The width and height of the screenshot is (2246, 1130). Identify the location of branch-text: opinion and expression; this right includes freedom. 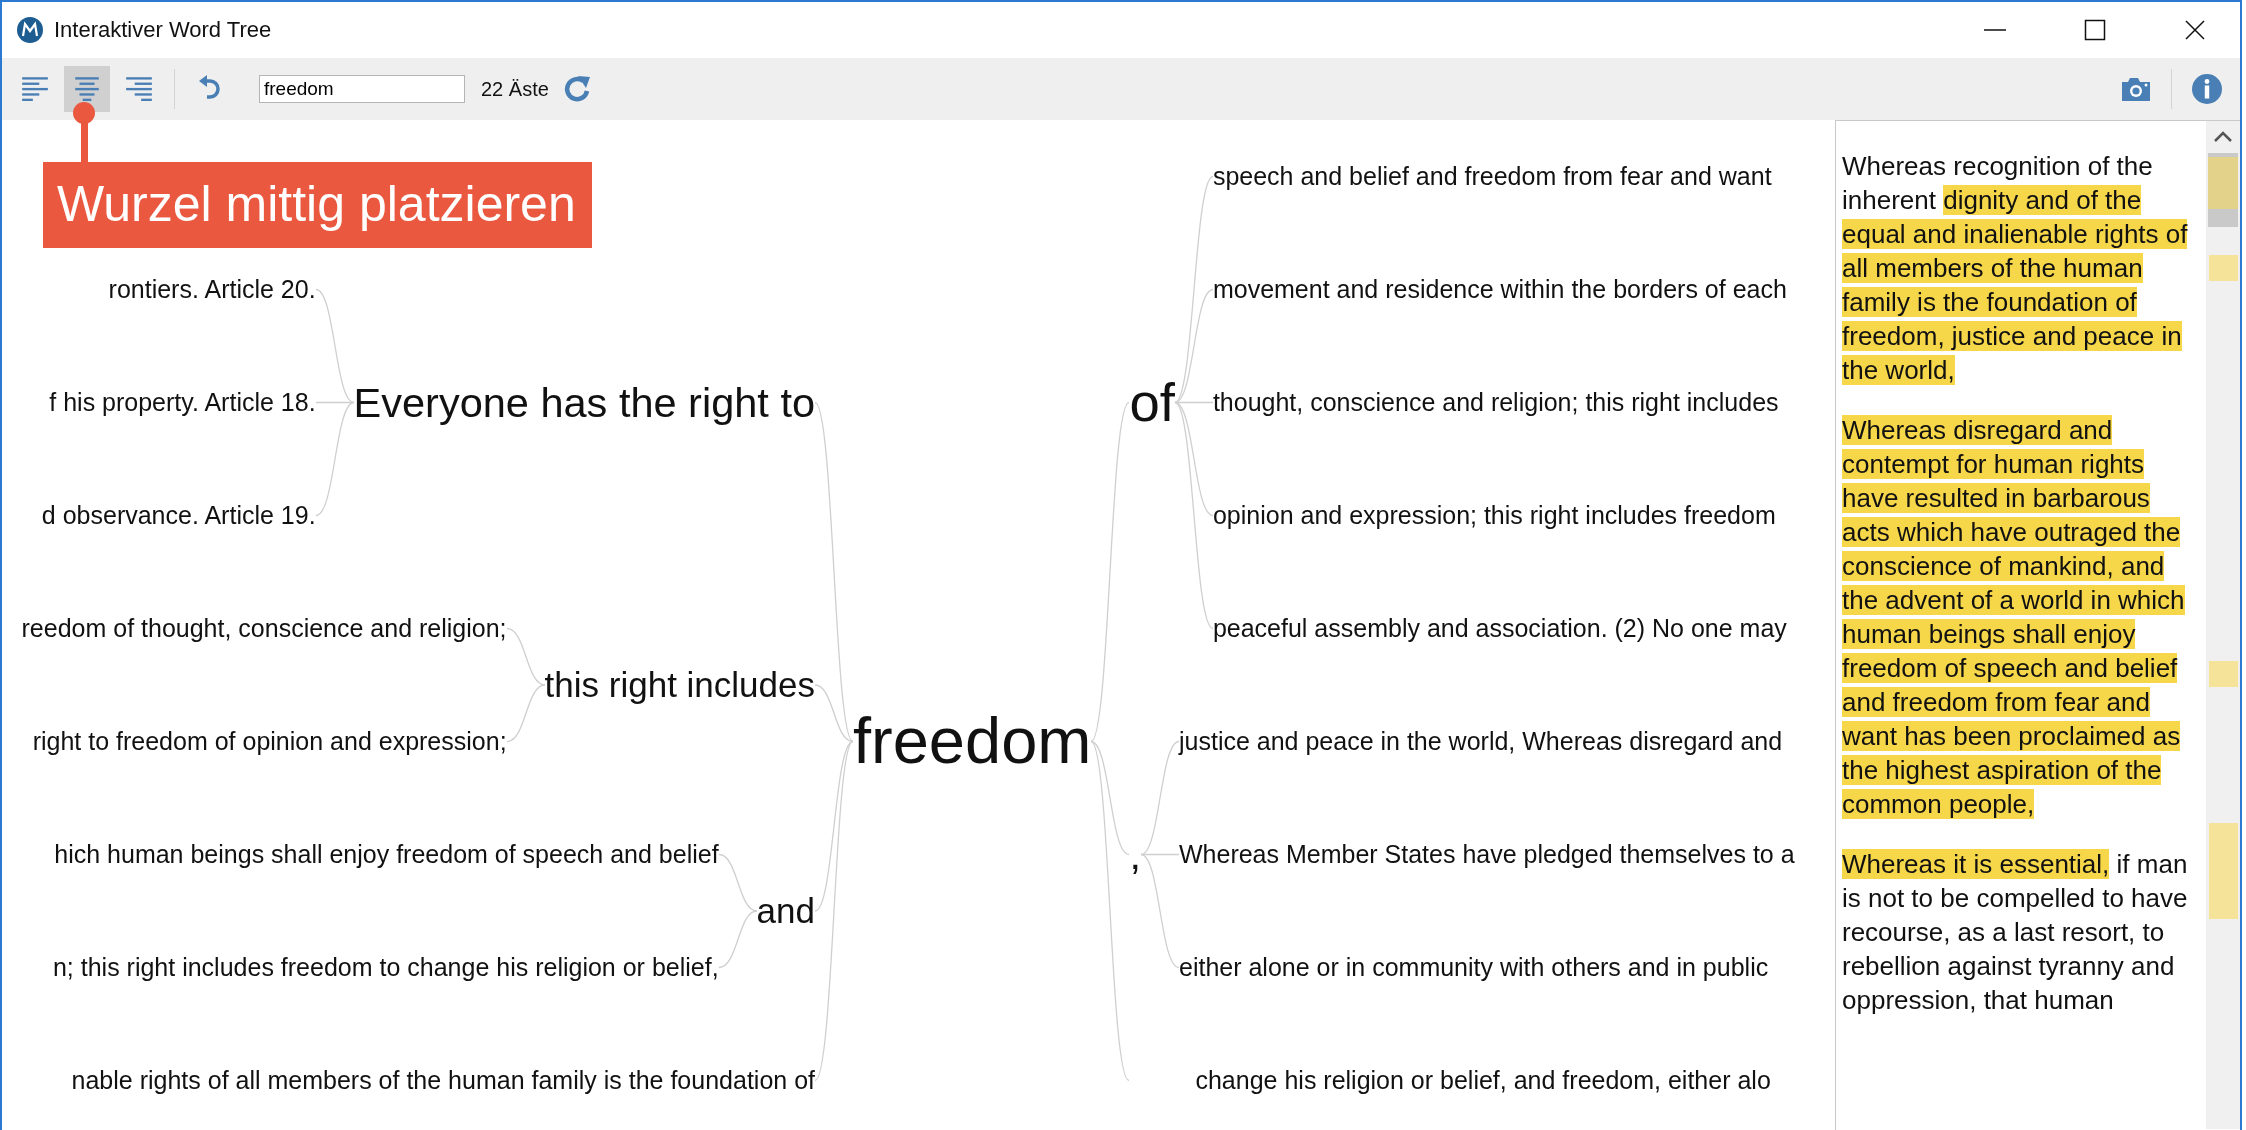
(1494, 515).